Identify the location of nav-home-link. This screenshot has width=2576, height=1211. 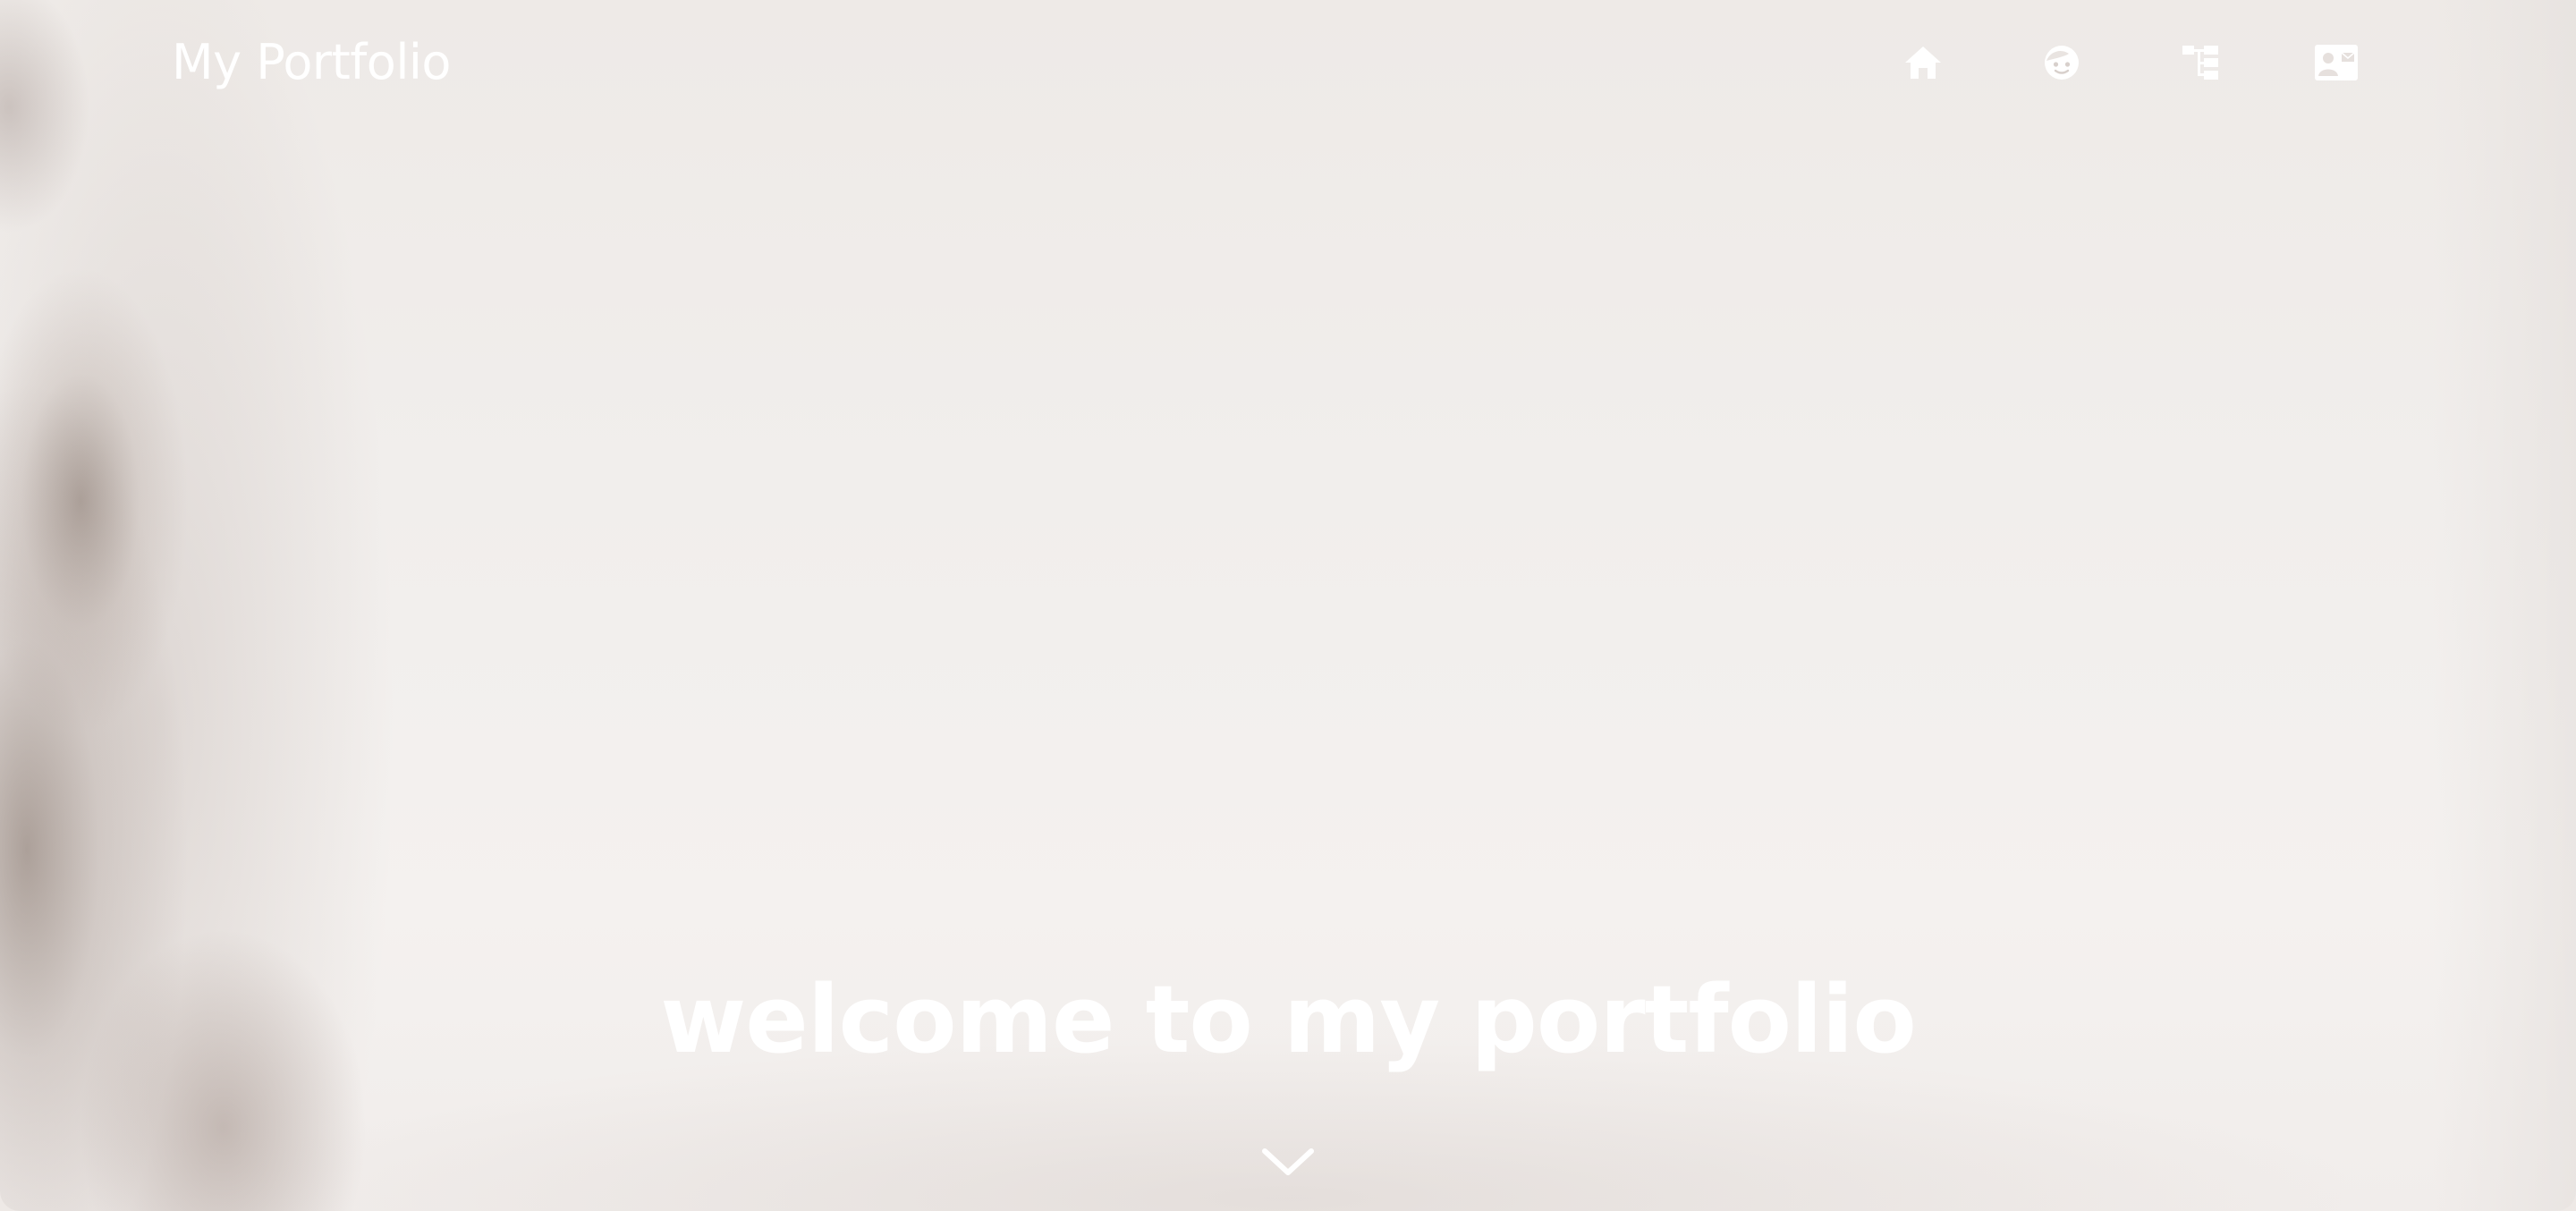
(1923, 62).